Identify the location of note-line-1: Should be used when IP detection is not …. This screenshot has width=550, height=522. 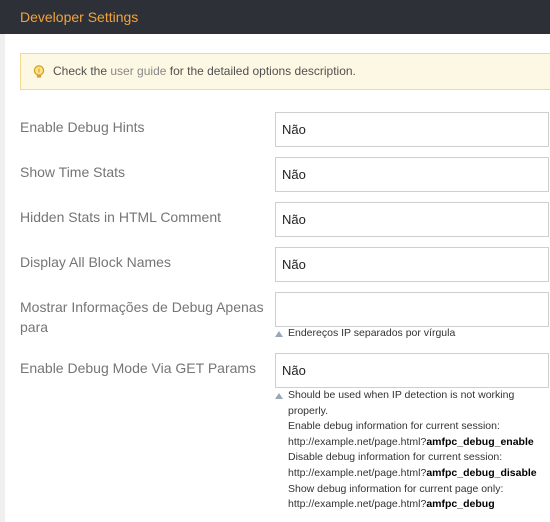
(401, 395).